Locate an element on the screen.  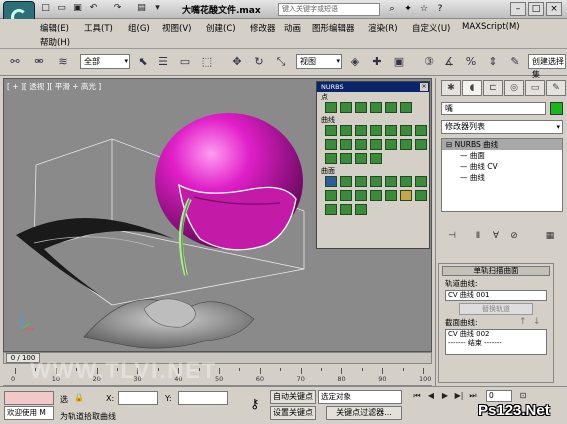
rect-selection-icon: ▭ is located at coordinates (185, 62).